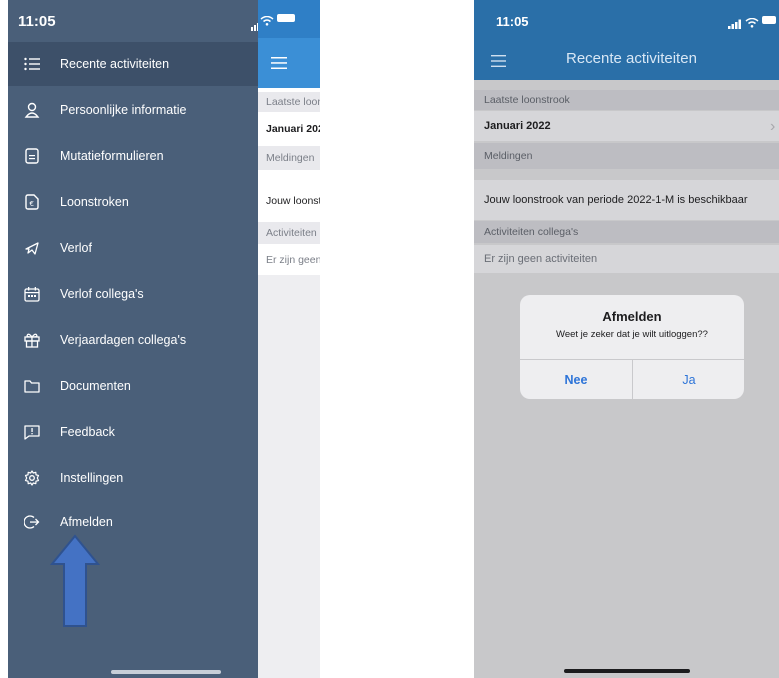 This screenshot has width=779, height=678. What do you see at coordinates (32, 386) in the screenshot?
I see `folder-icon` at bounding box center [32, 386].